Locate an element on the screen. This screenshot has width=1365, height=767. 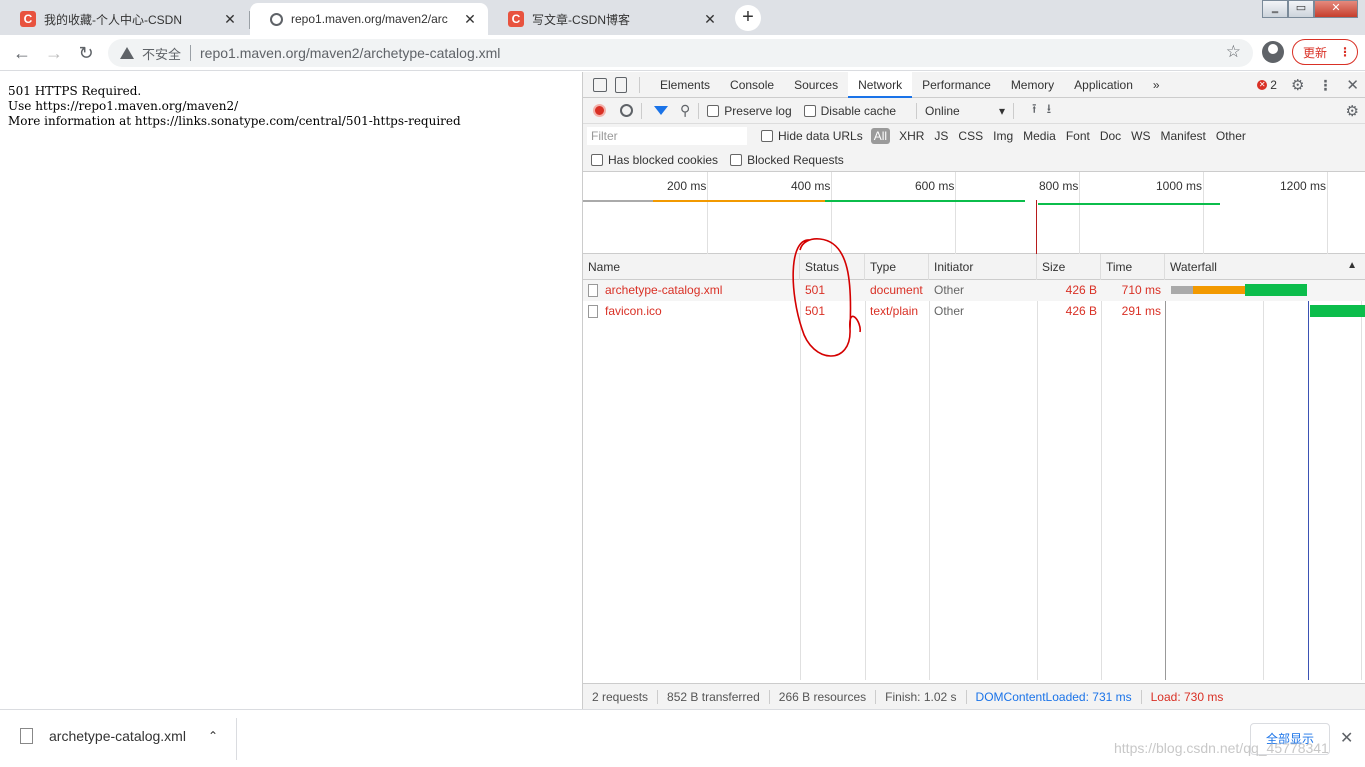
search-icon: ⚲ is located at coordinates (685, 110).